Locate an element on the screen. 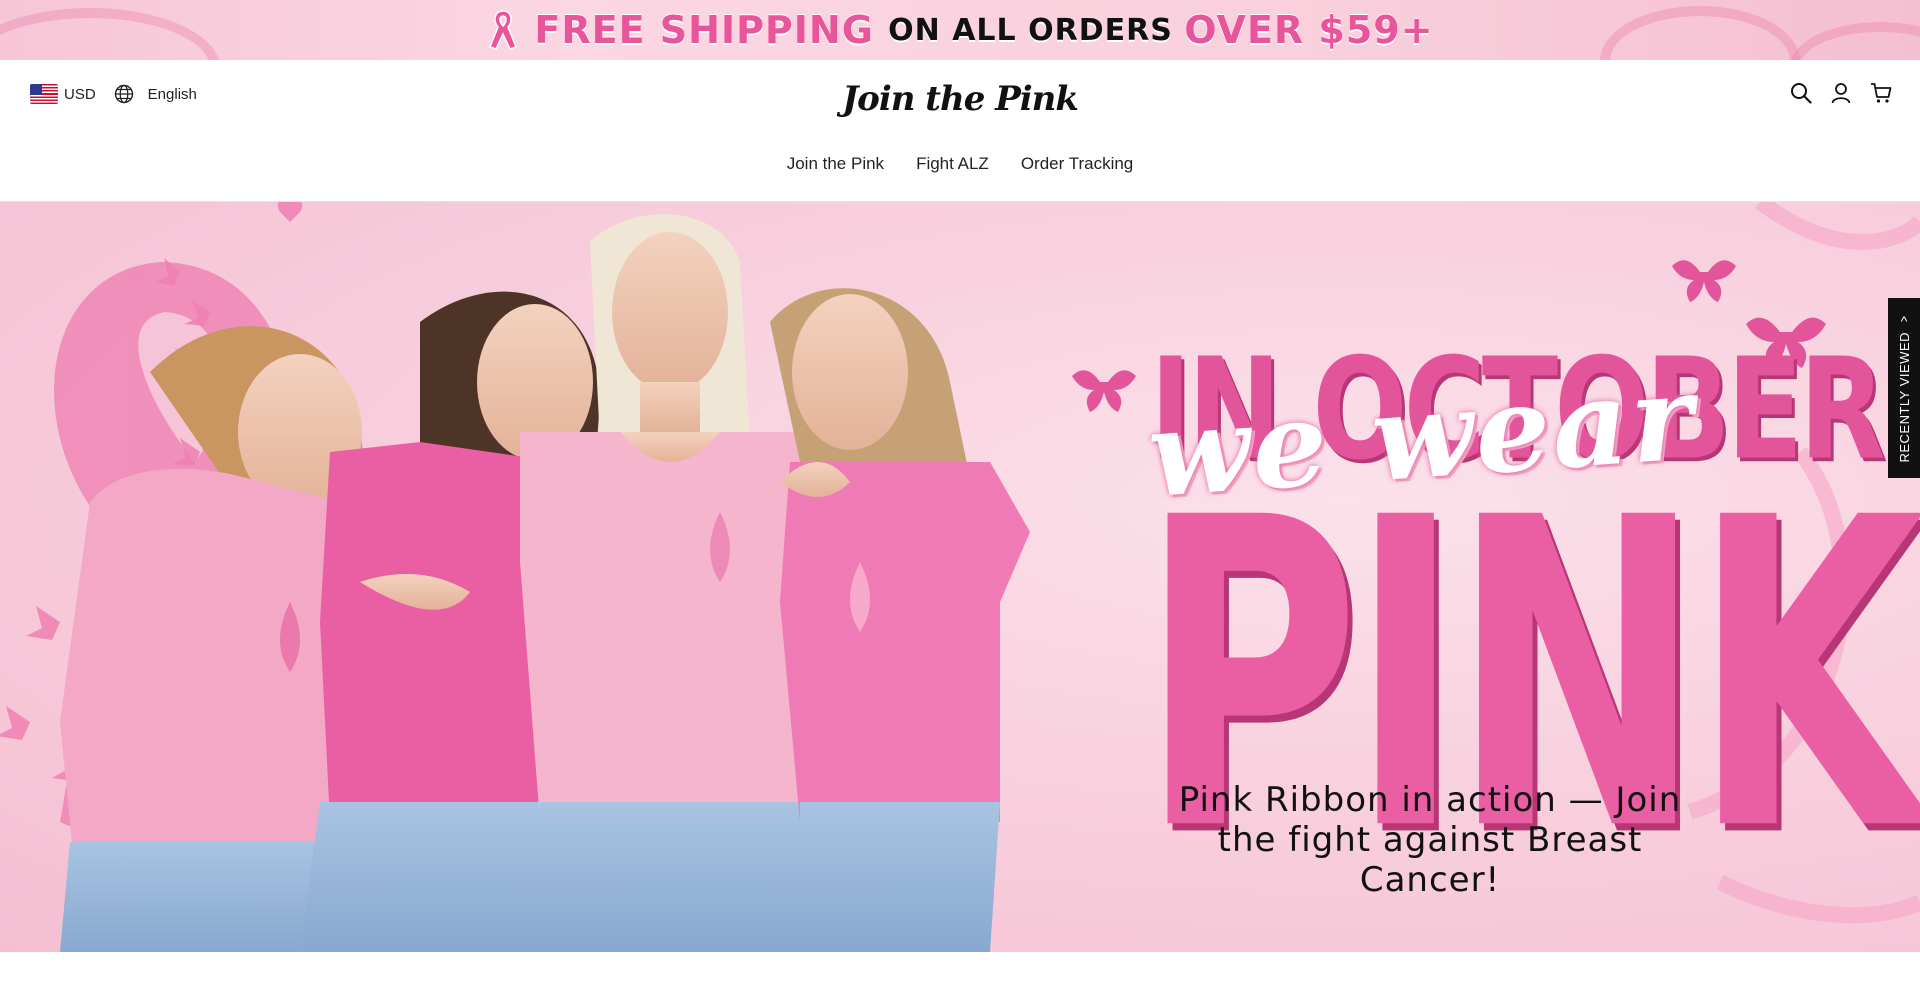 This screenshot has width=1920, height=993. locale-selectors: USD English is located at coordinates (113, 94).